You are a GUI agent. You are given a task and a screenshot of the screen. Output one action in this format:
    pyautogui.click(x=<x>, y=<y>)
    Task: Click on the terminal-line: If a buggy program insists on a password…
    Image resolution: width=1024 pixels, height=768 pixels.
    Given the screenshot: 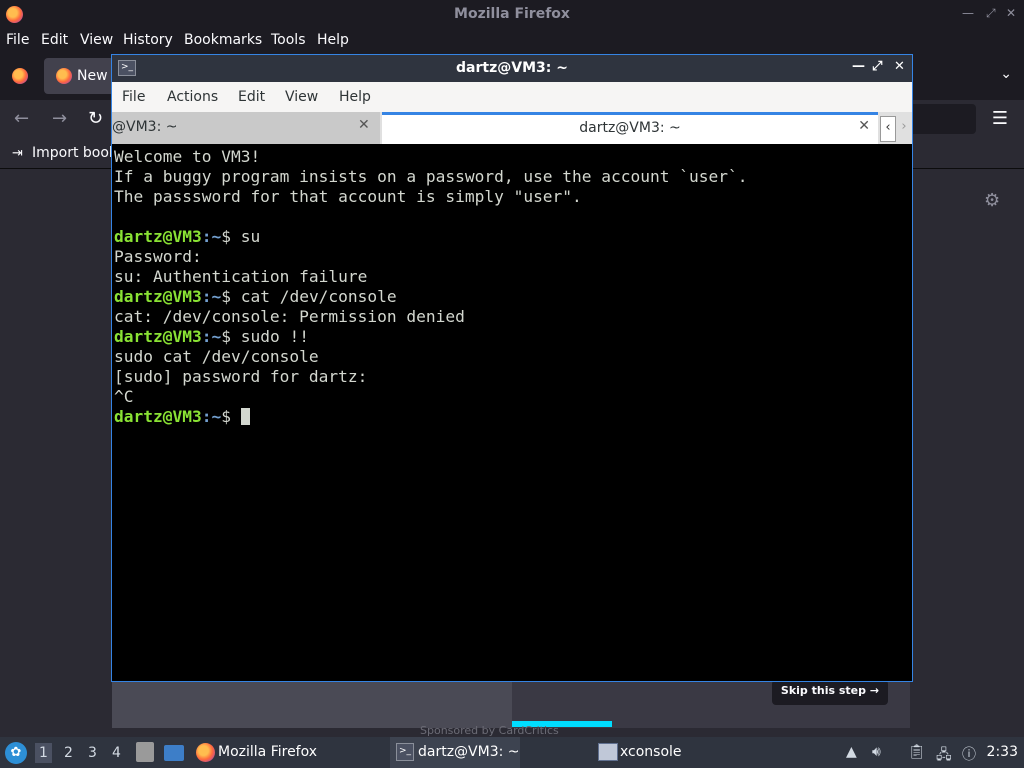 What is the action you would take?
    pyautogui.click(x=431, y=176)
    